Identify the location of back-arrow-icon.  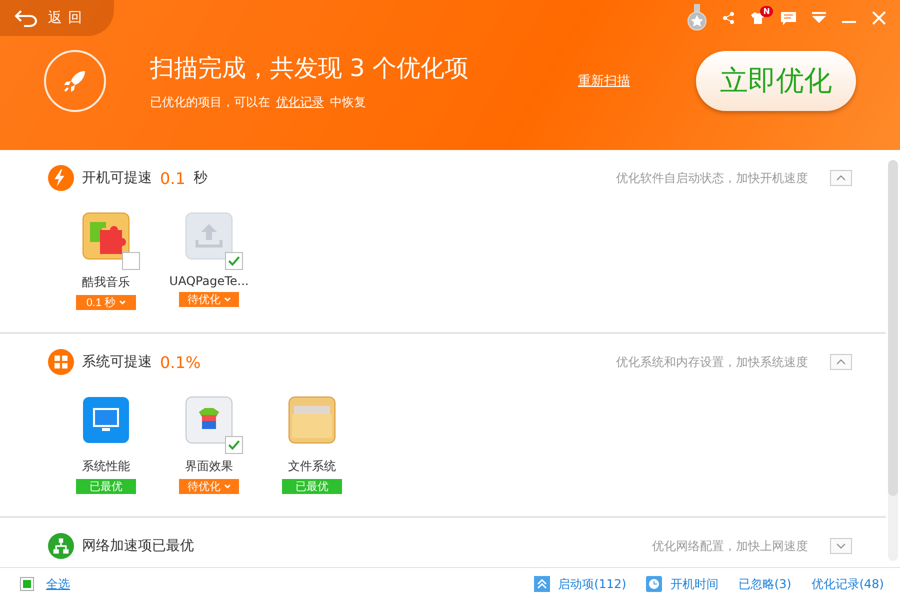
(26, 18).